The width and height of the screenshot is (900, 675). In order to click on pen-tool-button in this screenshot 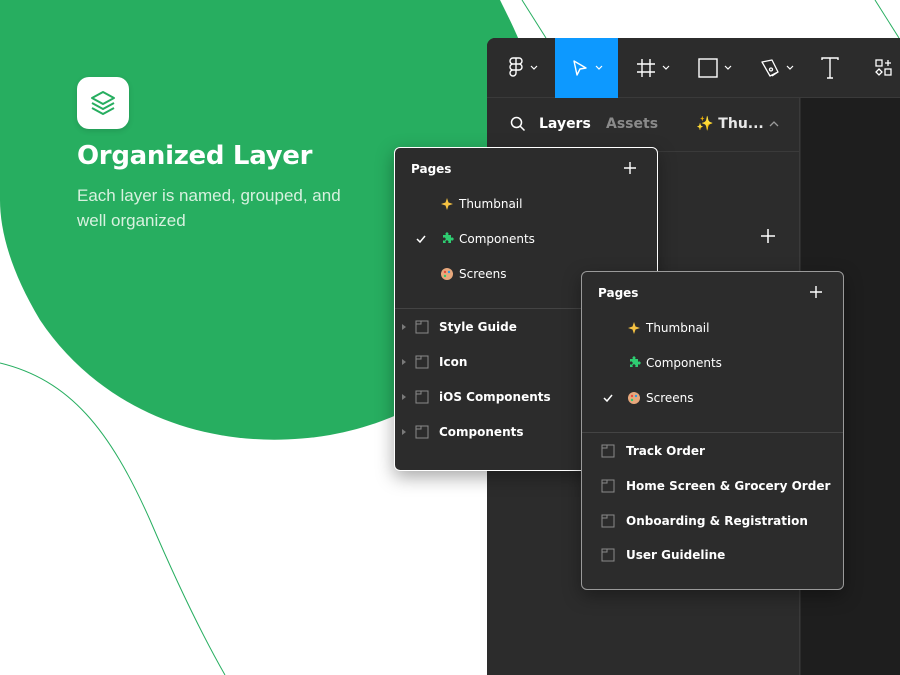, I will do `click(777, 68)`.